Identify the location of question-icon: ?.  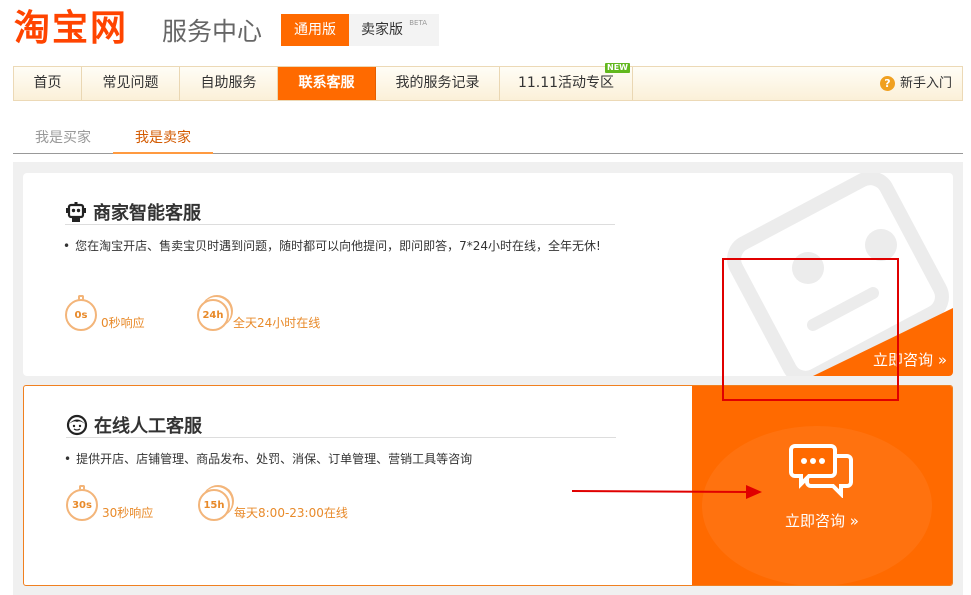
(887, 83).